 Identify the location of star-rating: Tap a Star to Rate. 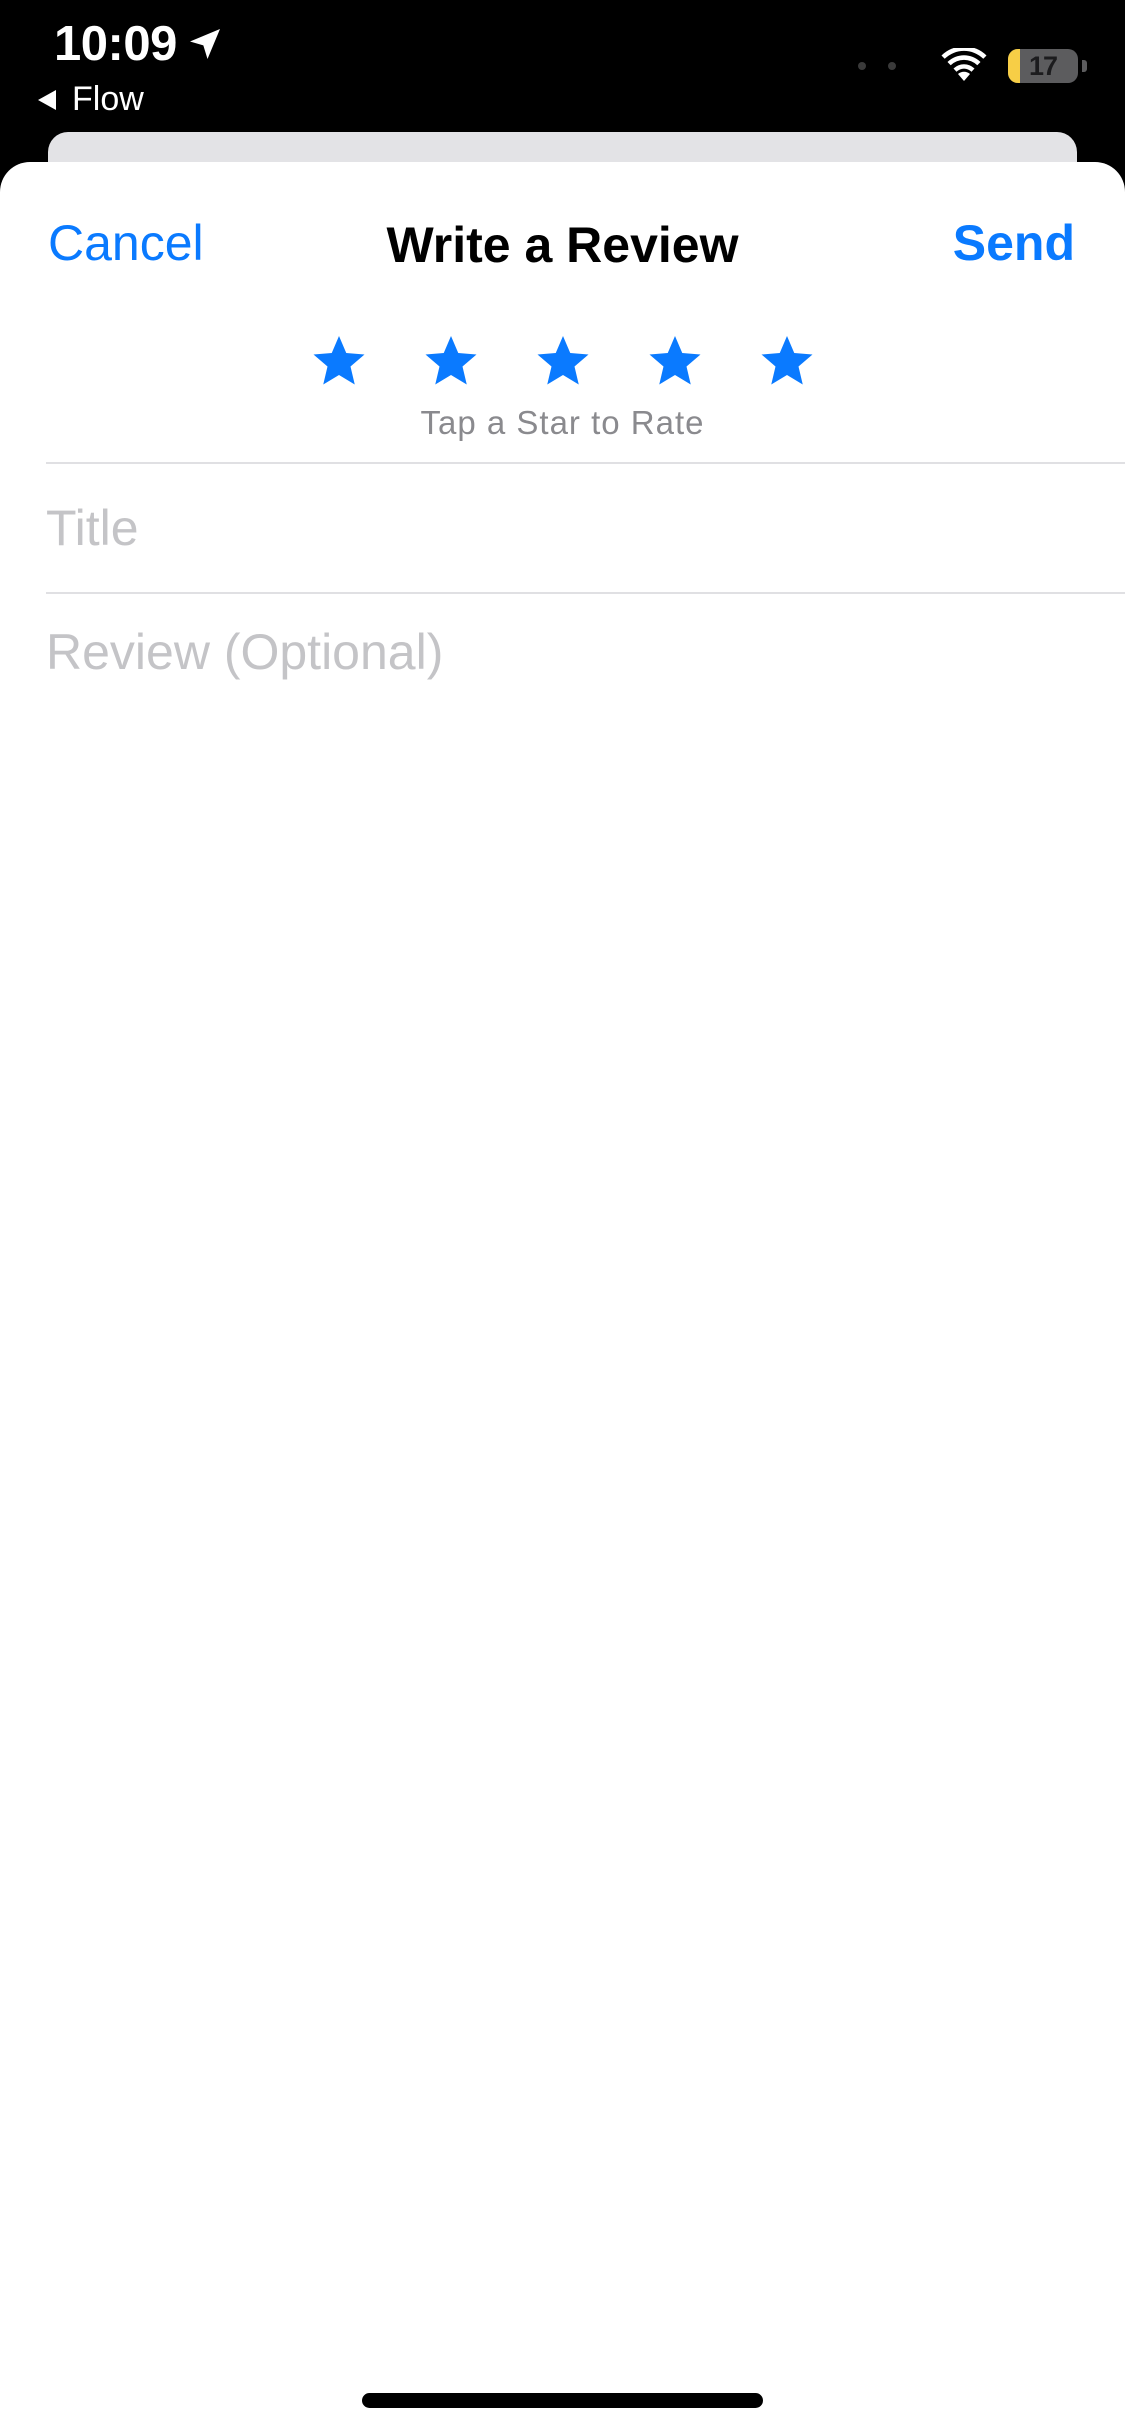
(562, 397).